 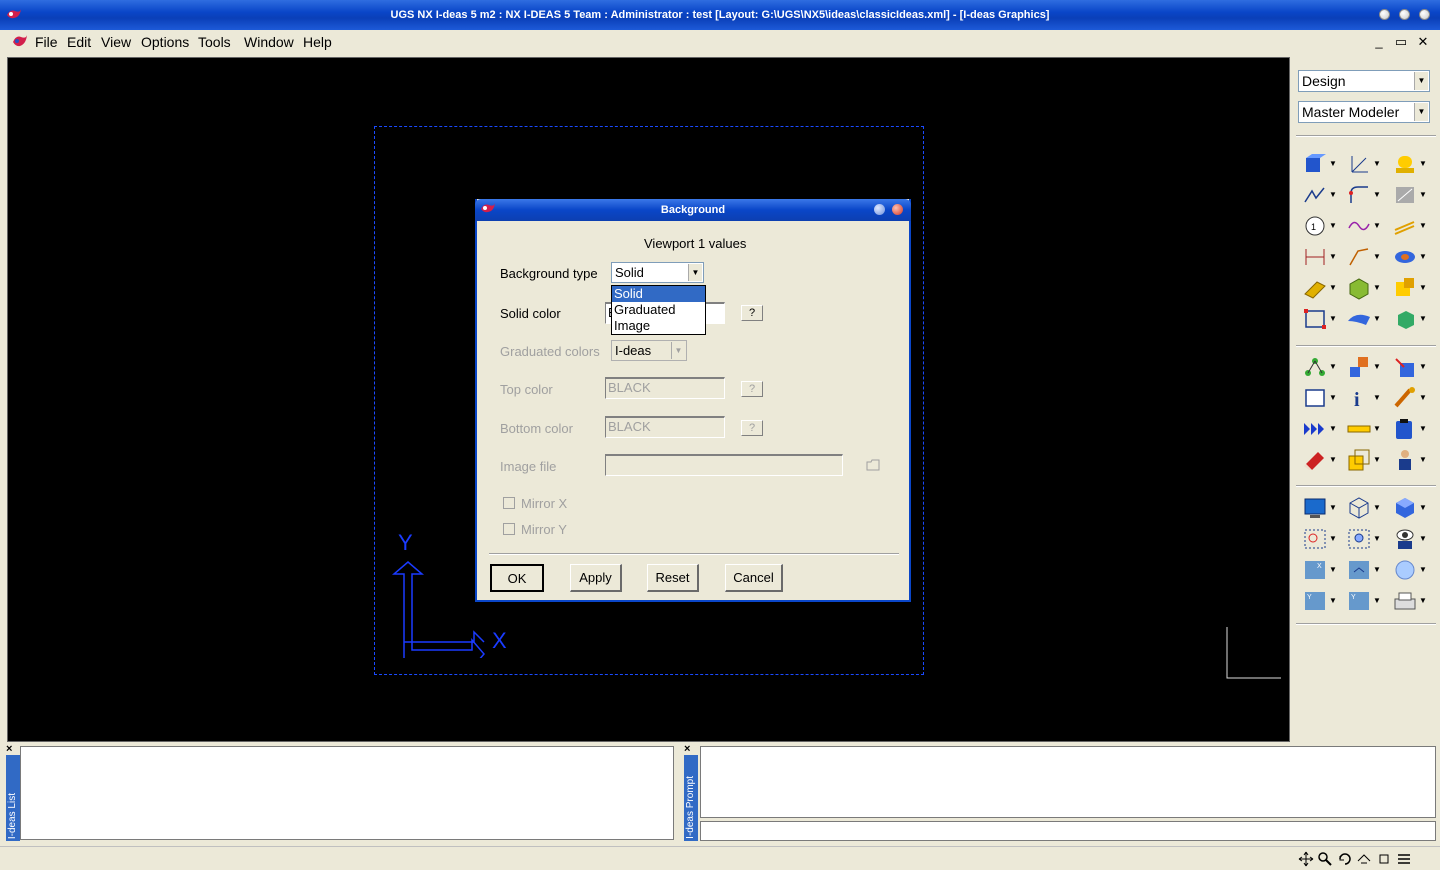 I want to click on mdi-close-button: ✕, so click(x=1423, y=43).